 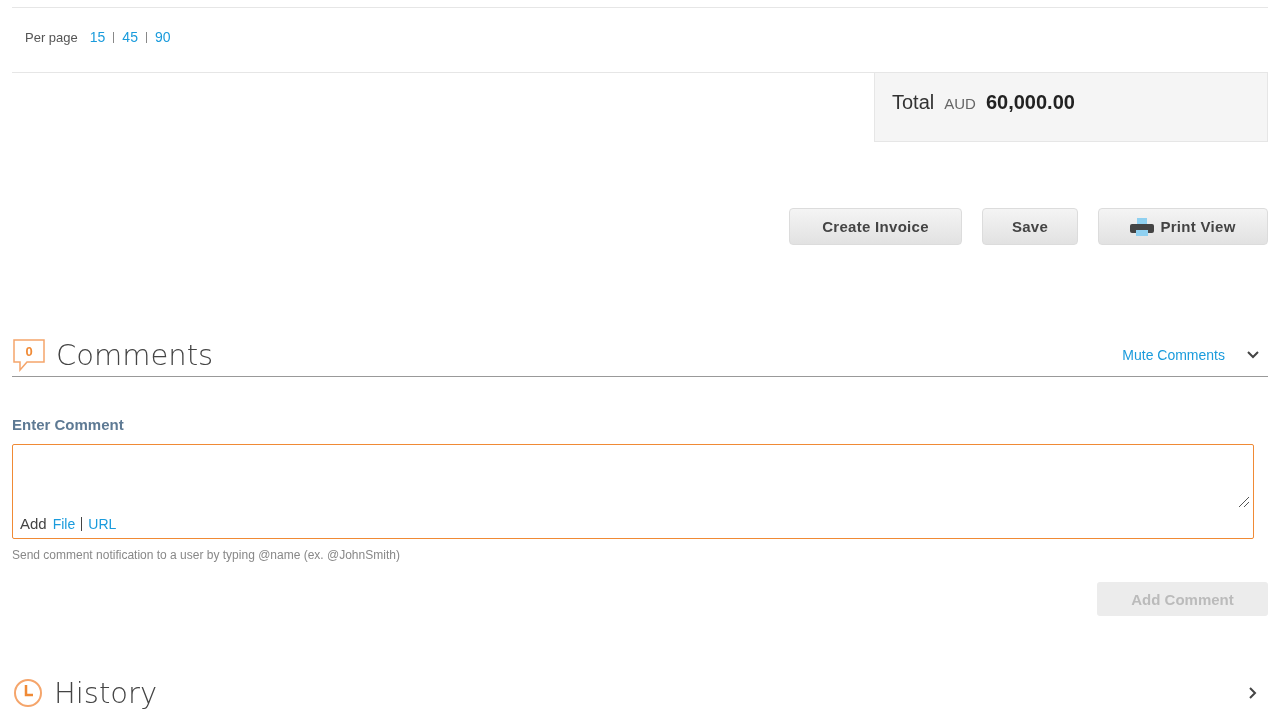 What do you see at coordinates (1030, 226) in the screenshot?
I see `action-button: Save` at bounding box center [1030, 226].